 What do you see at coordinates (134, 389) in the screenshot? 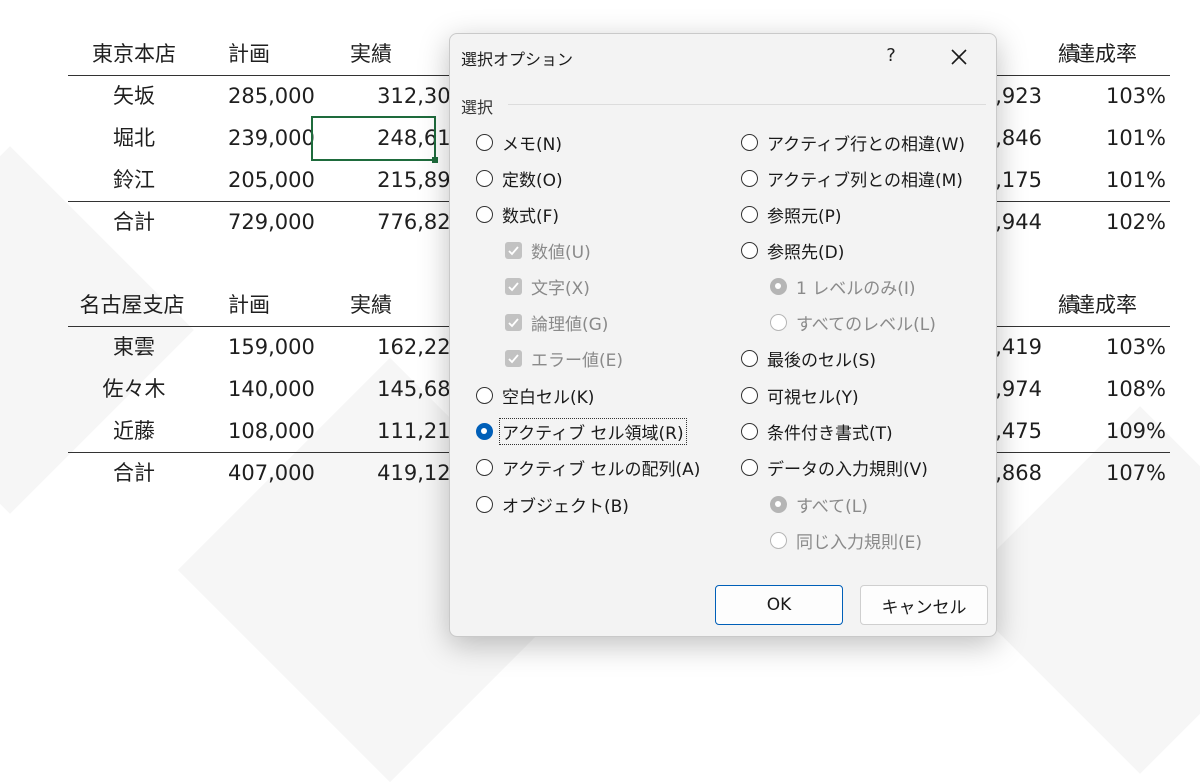
I see `cell-name: 佐々木` at bounding box center [134, 389].